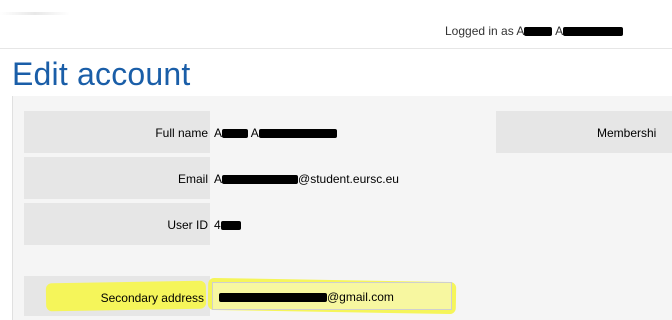 This screenshot has height=320, width=672. What do you see at coordinates (217, 225) in the screenshot?
I see `user-id-prefix: 4` at bounding box center [217, 225].